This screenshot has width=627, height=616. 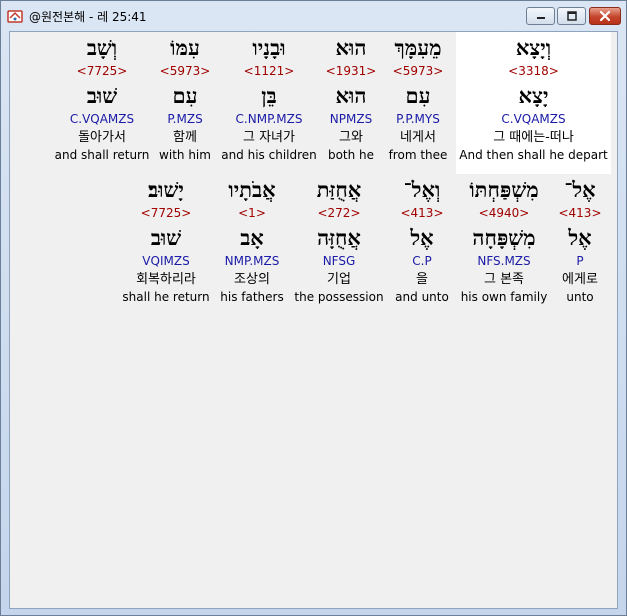 I want to click on strong-number: <272>, so click(x=339, y=213).